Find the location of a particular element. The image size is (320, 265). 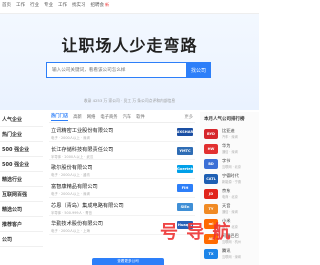

company-row: 歌尔股份有限公司 电子 · 2000人以上 · 潍坊 Goertek is located at coordinates (122, 170).